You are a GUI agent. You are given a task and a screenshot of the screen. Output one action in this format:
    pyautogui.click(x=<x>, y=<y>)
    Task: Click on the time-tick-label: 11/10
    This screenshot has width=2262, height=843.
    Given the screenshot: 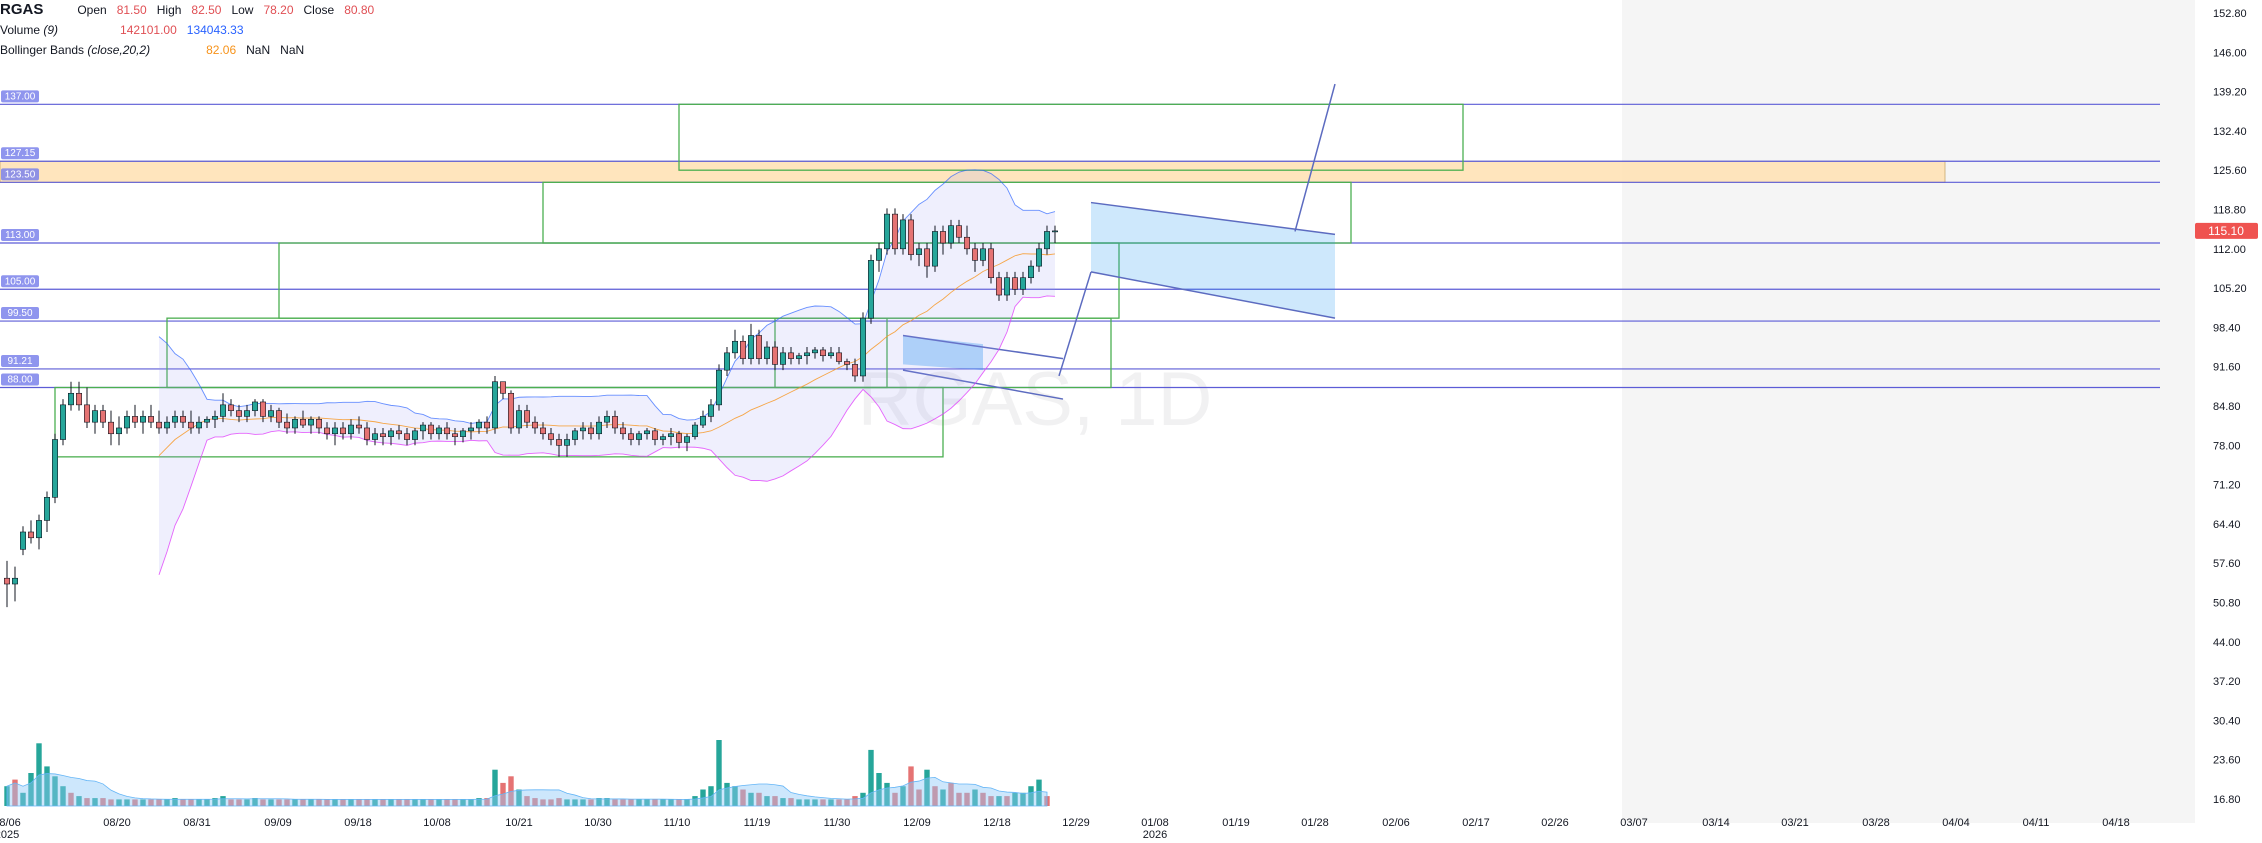 What is the action you would take?
    pyautogui.click(x=677, y=823)
    